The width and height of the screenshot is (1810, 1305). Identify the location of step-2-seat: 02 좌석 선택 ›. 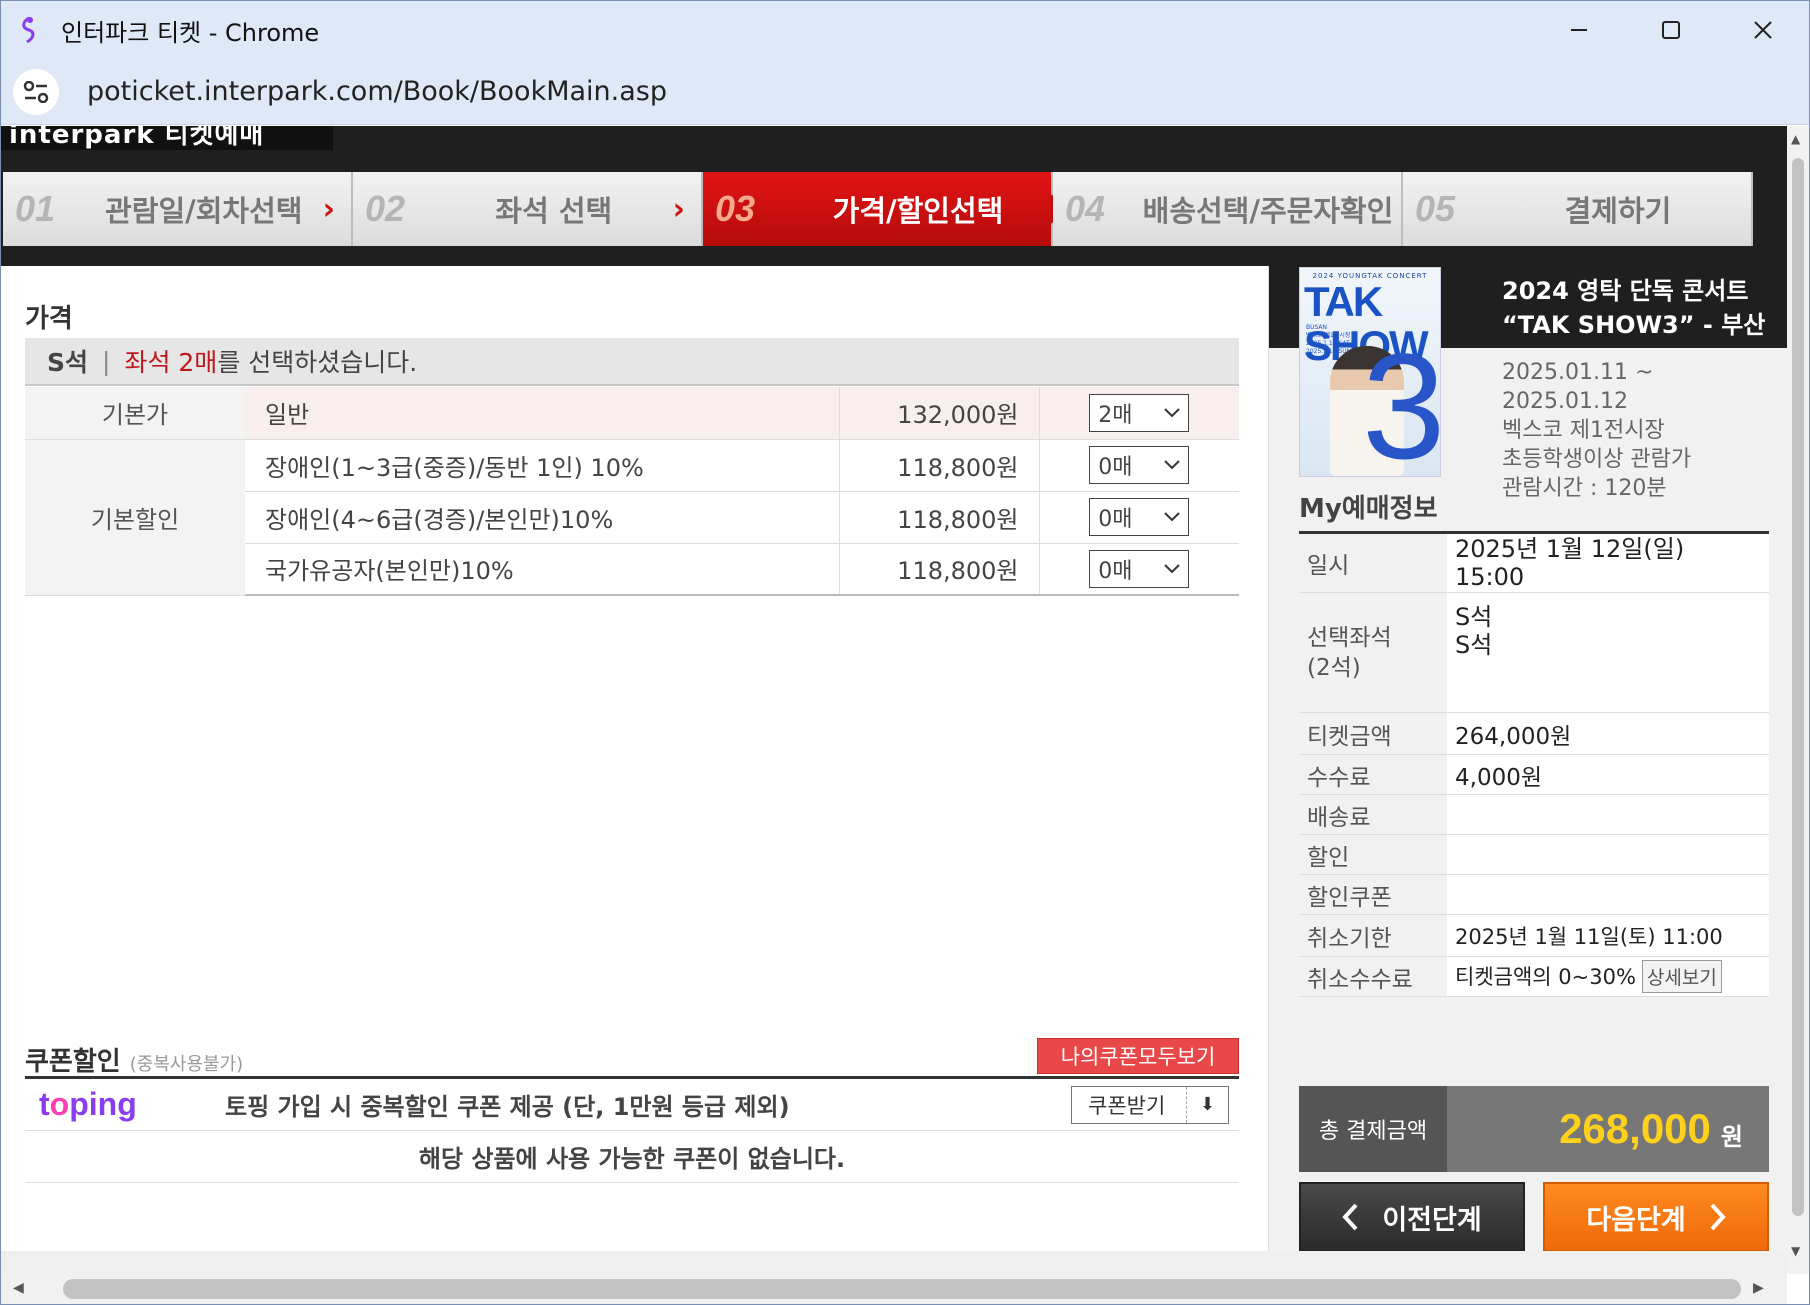
(528, 209).